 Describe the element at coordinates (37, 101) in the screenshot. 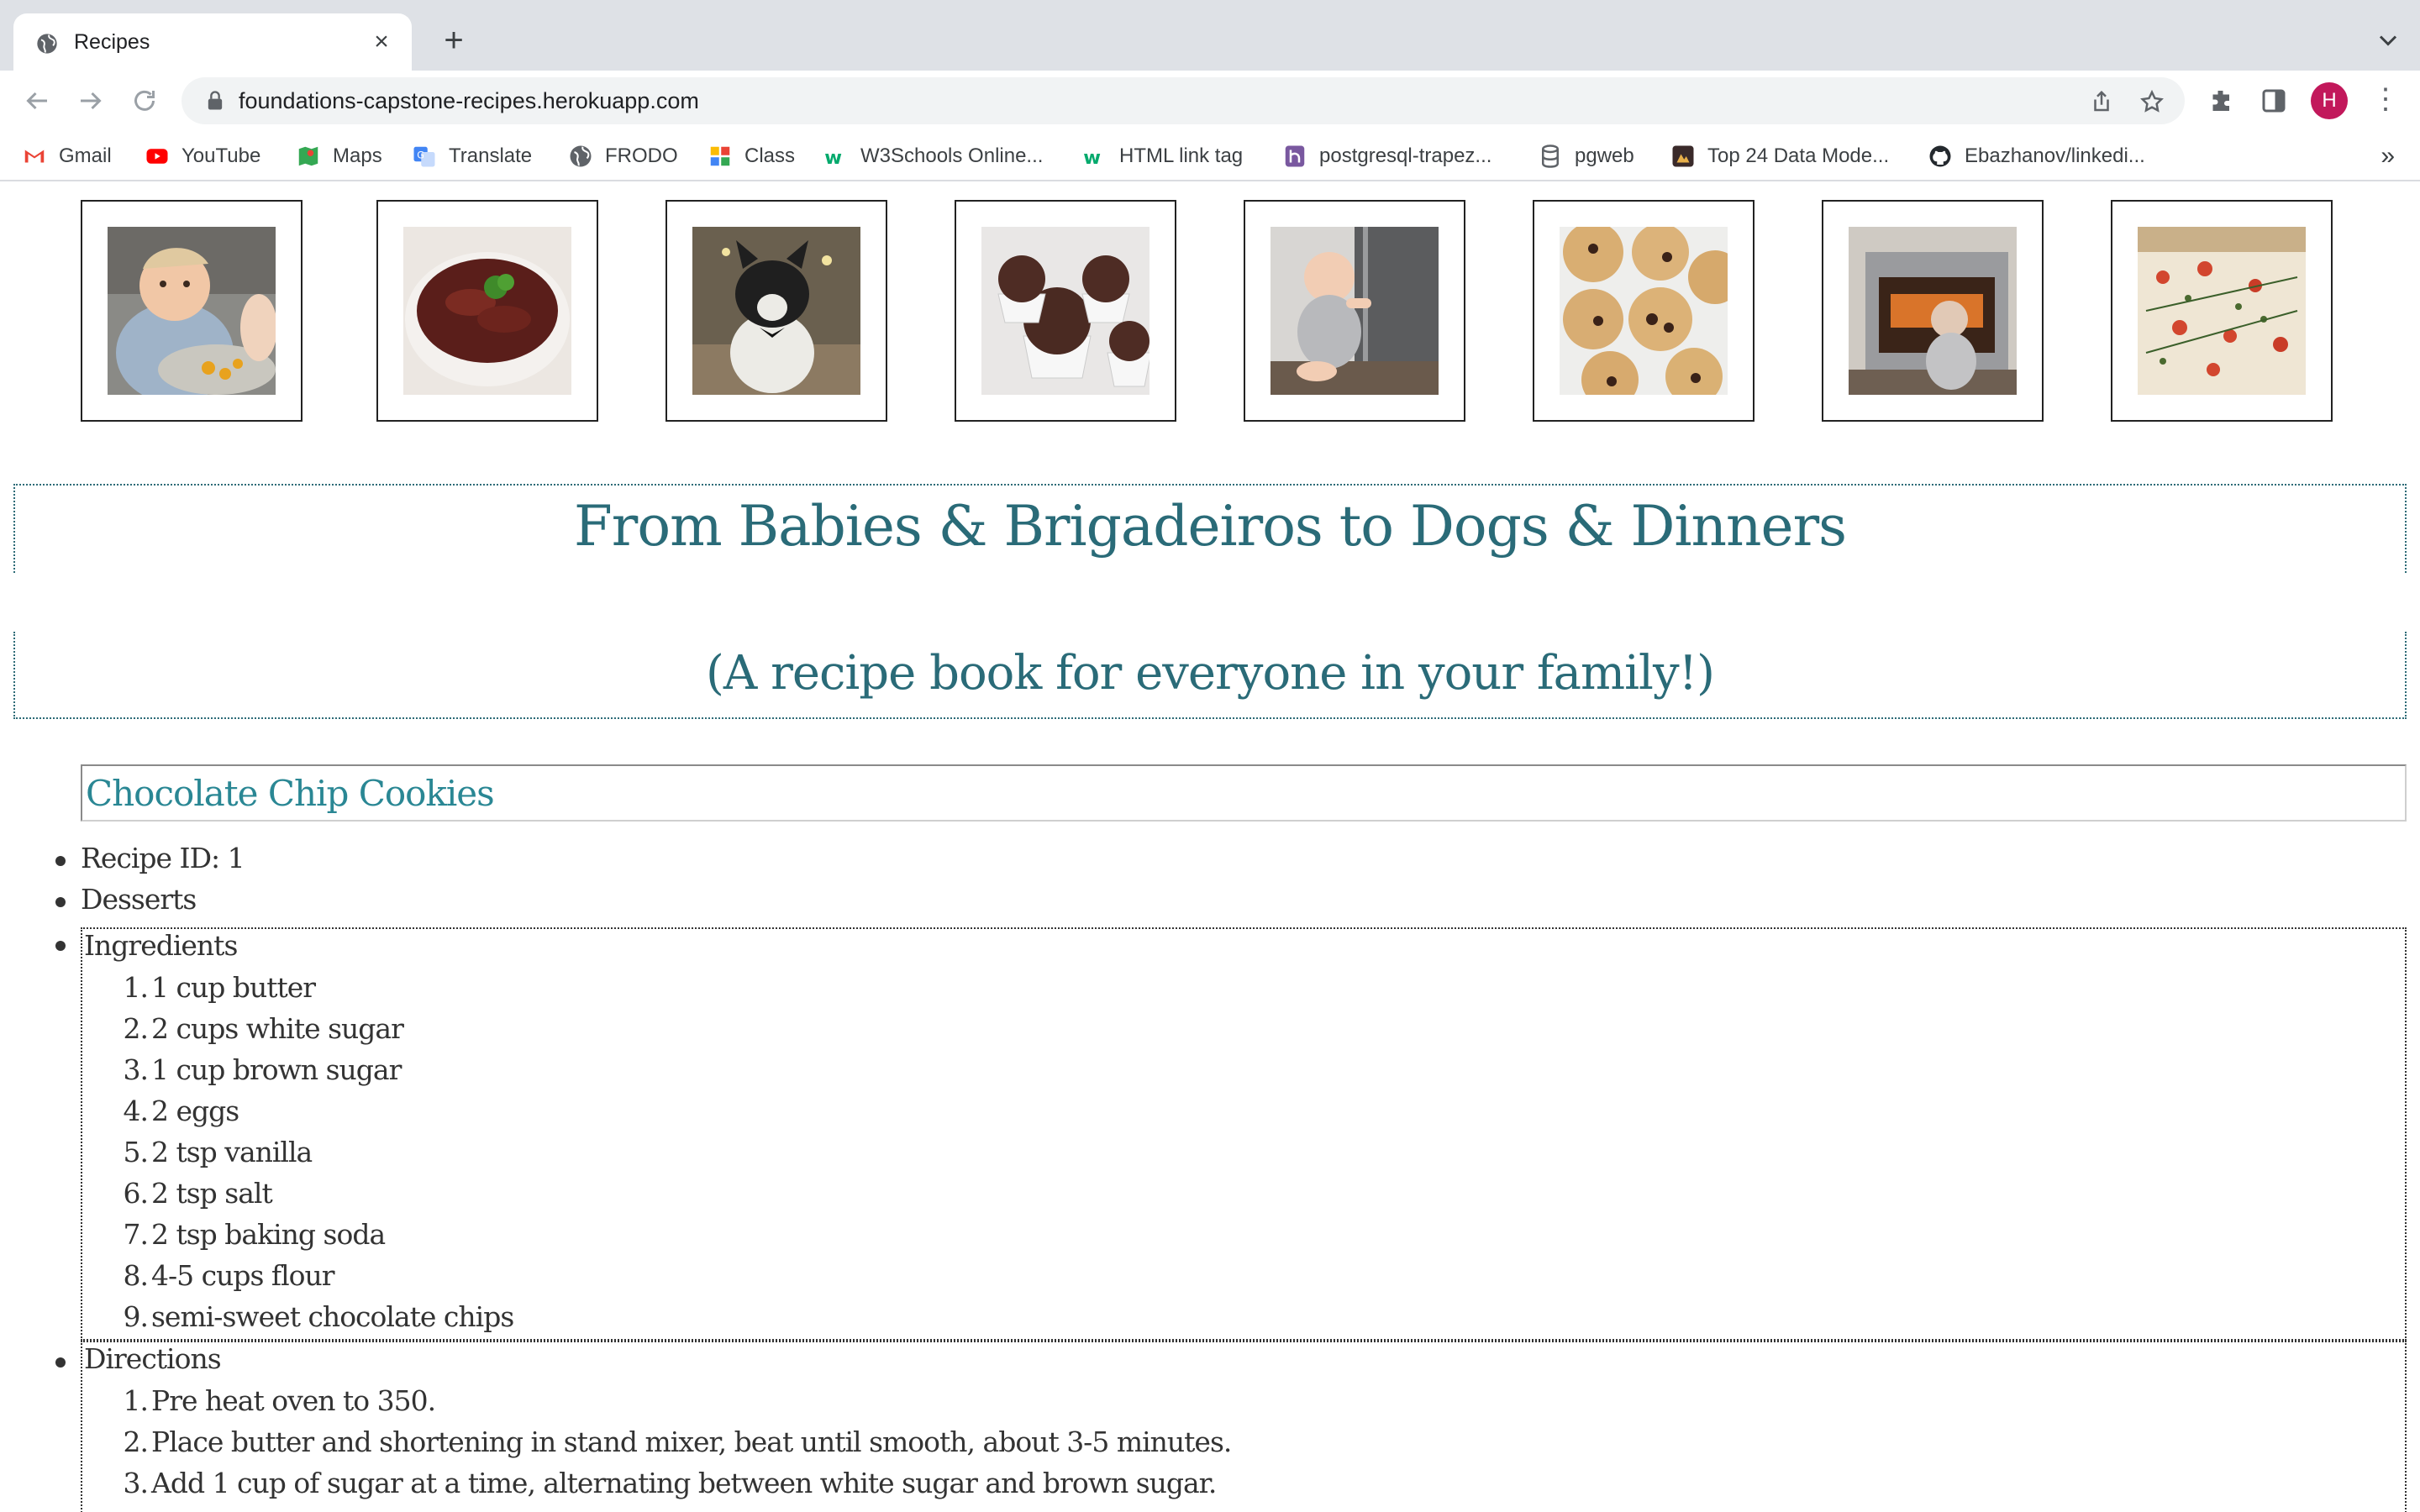

I see `back-arrow-icon` at that location.